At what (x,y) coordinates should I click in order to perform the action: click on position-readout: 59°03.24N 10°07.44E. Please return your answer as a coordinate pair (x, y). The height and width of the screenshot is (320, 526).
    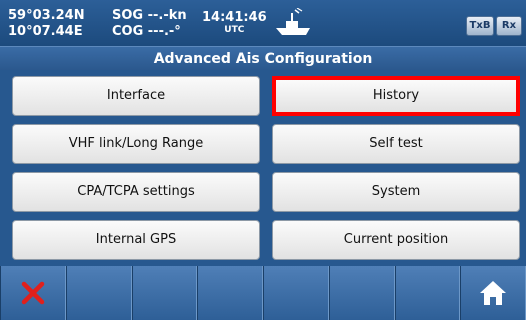
    Looking at the image, I should click on (46, 24).